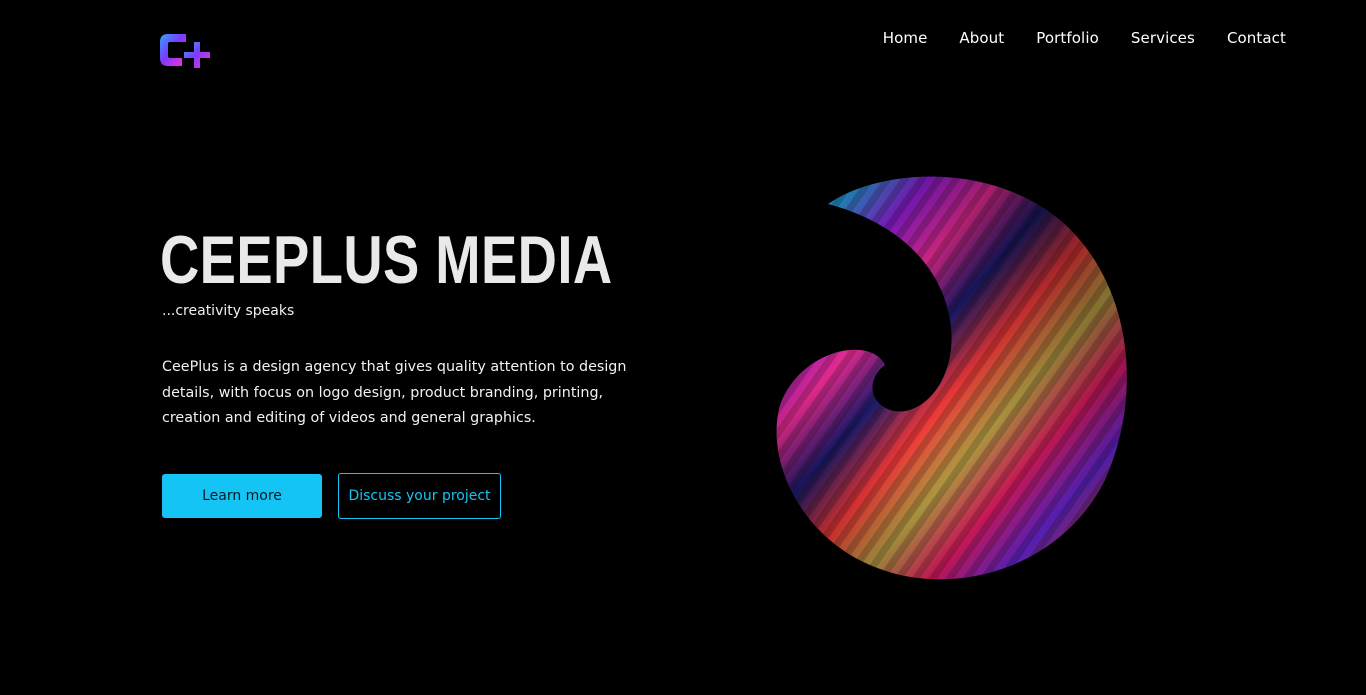 This screenshot has width=1366, height=695. I want to click on hero-tagline: ...creativity speaks, so click(228, 311).